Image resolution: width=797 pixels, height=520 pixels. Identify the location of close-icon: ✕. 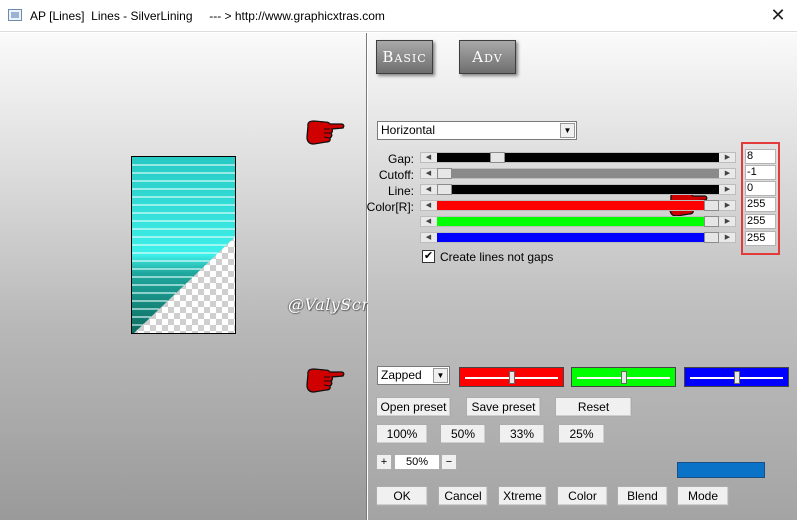
(778, 15).